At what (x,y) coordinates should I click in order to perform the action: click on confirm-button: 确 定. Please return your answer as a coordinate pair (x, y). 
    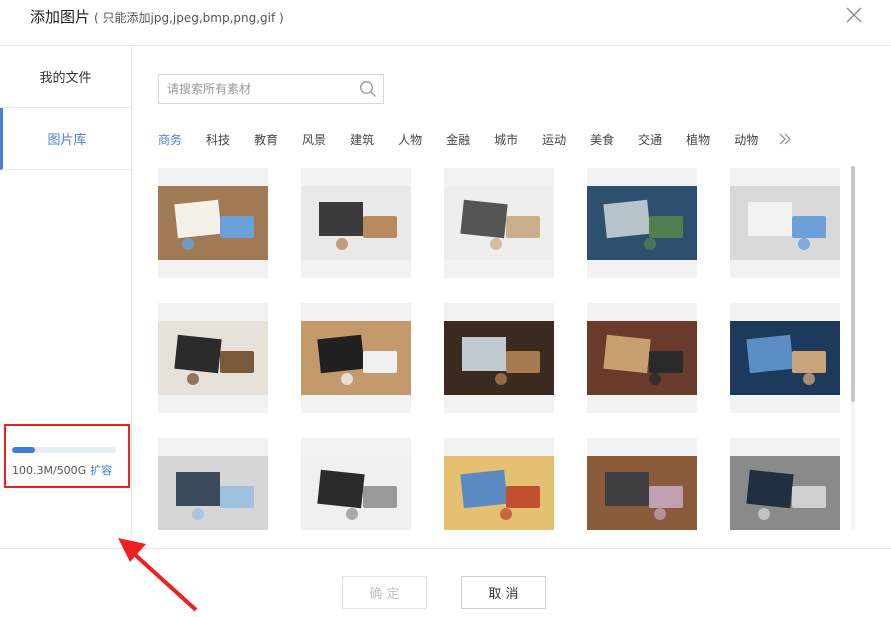
    Looking at the image, I should click on (384, 592).